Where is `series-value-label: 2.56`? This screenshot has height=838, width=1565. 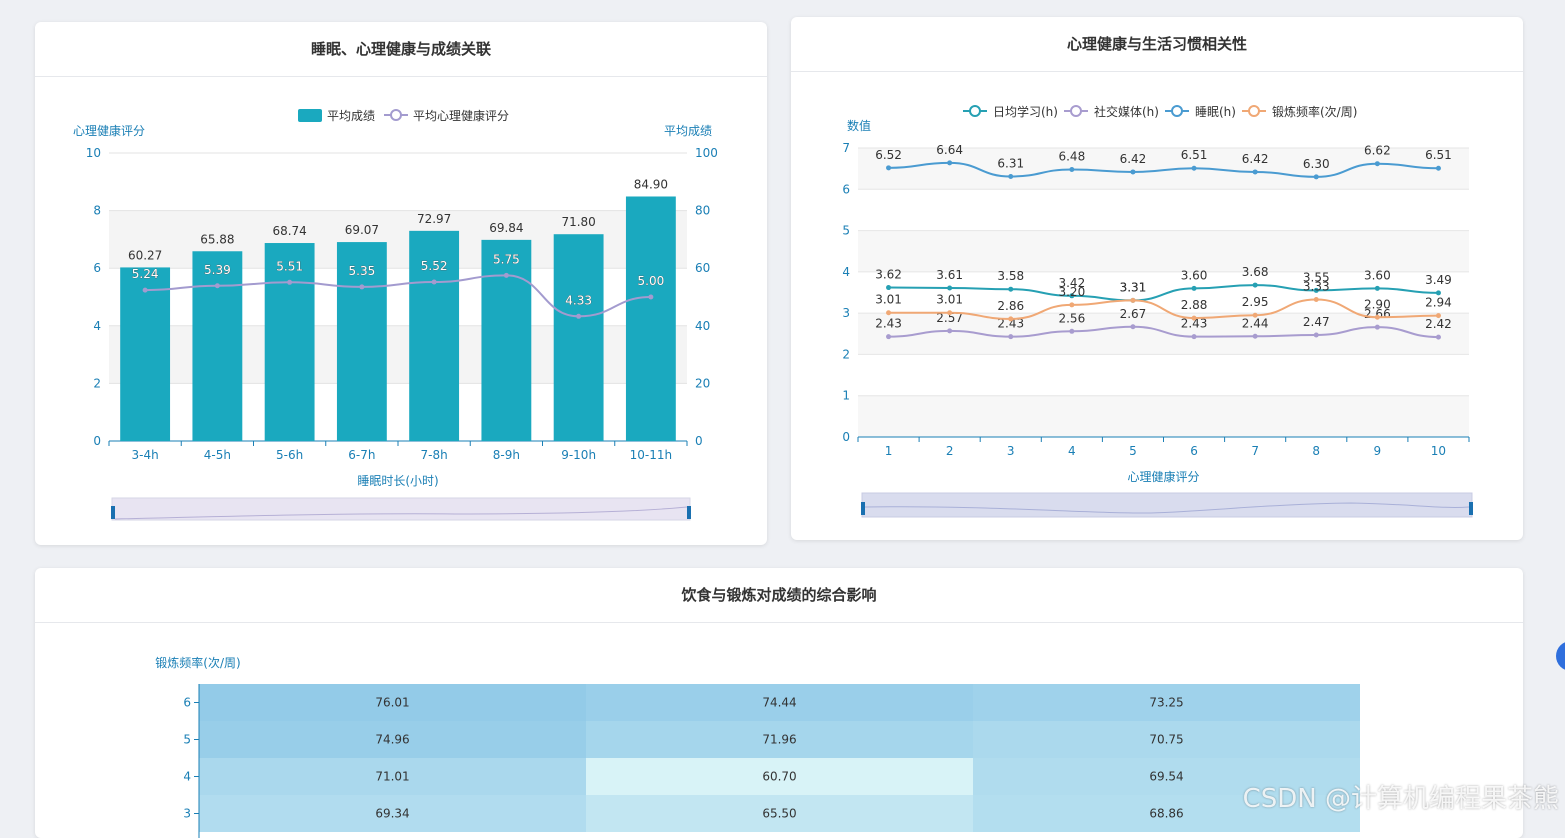
series-value-label: 2.56 is located at coordinates (1071, 318).